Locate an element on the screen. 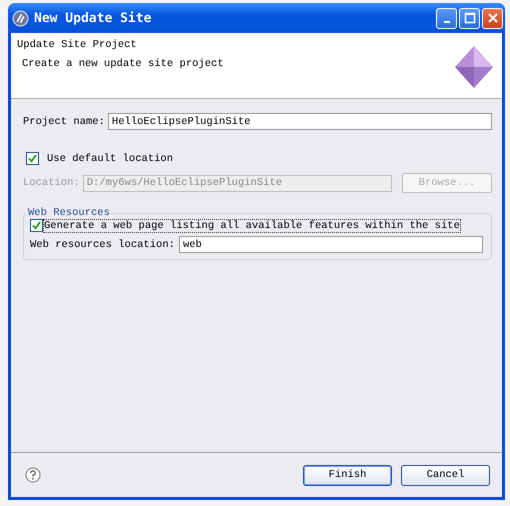 This screenshot has height=506, width=510. minimize-icon is located at coordinates (447, 22).